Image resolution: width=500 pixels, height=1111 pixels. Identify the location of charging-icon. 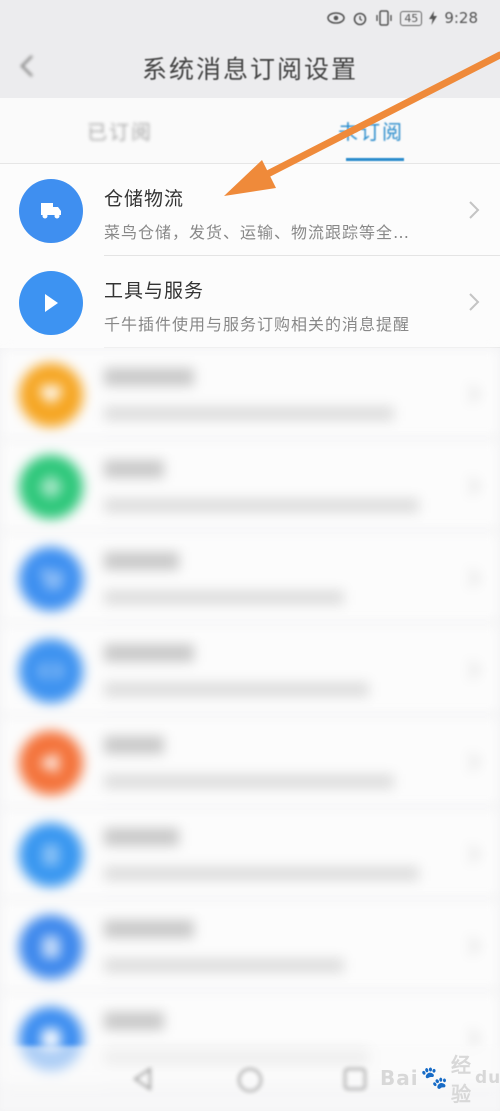
(433, 18).